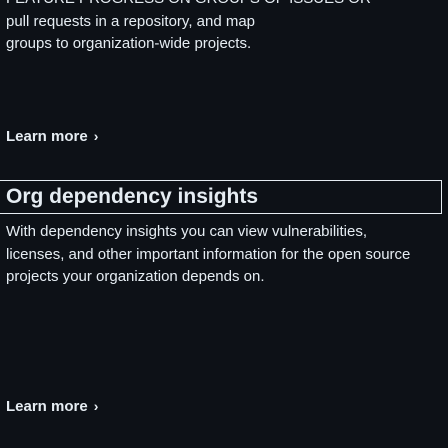 This screenshot has width=448, height=448. I want to click on dependency-insights-title: Org dependency insights, so click(132, 196).